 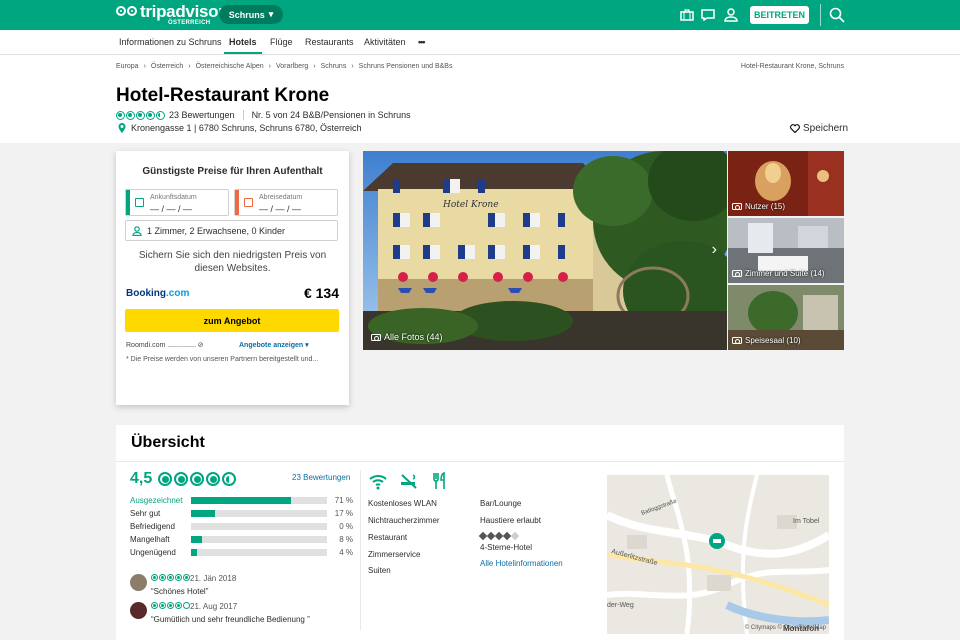 I want to click on save-button: Speichern, so click(x=819, y=128).